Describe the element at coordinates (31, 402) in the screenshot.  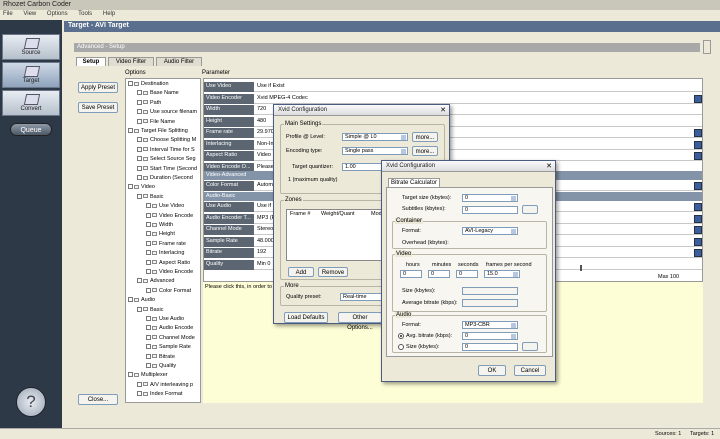
I see `help-icon: ?` at that location.